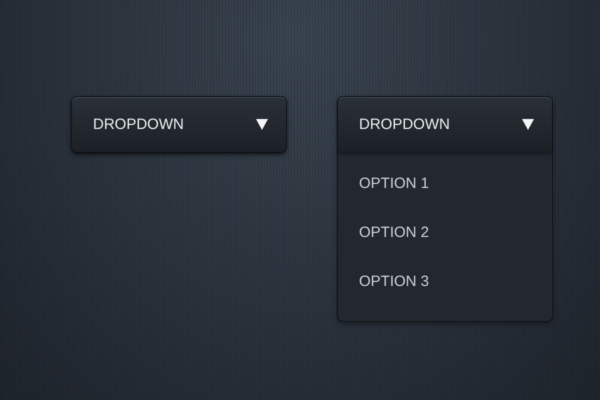 The height and width of the screenshot is (400, 600). Describe the element at coordinates (445, 281) in the screenshot. I see `dropdown-option: OPTION 3` at that location.